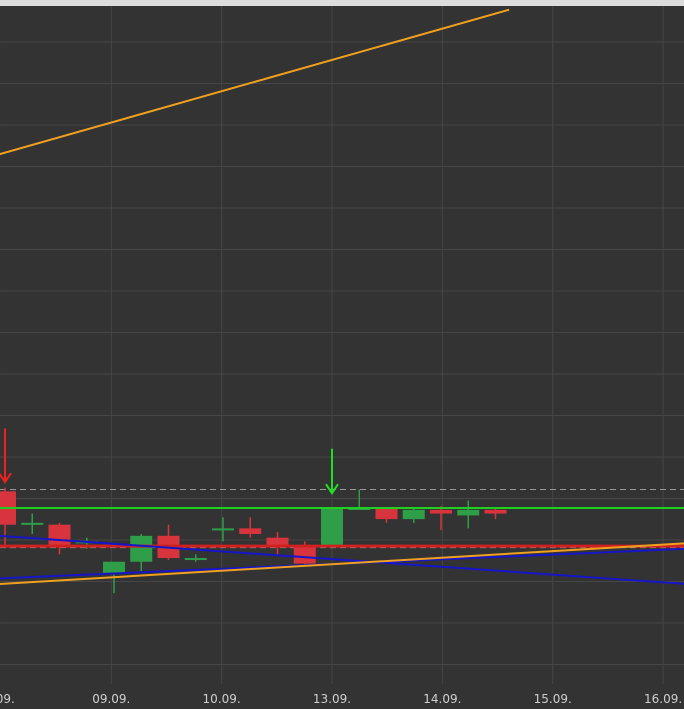 The width and height of the screenshot is (684, 709). What do you see at coordinates (111, 699) in the screenshot?
I see `x-tick-label: 09.09.` at bounding box center [111, 699].